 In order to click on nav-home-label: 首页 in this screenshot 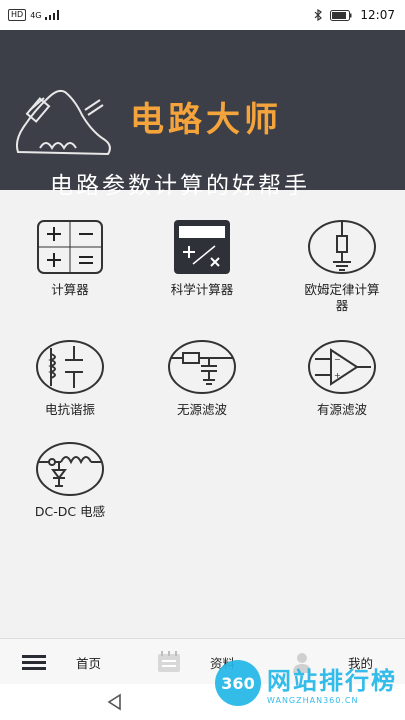, I will do `click(89, 663)`.